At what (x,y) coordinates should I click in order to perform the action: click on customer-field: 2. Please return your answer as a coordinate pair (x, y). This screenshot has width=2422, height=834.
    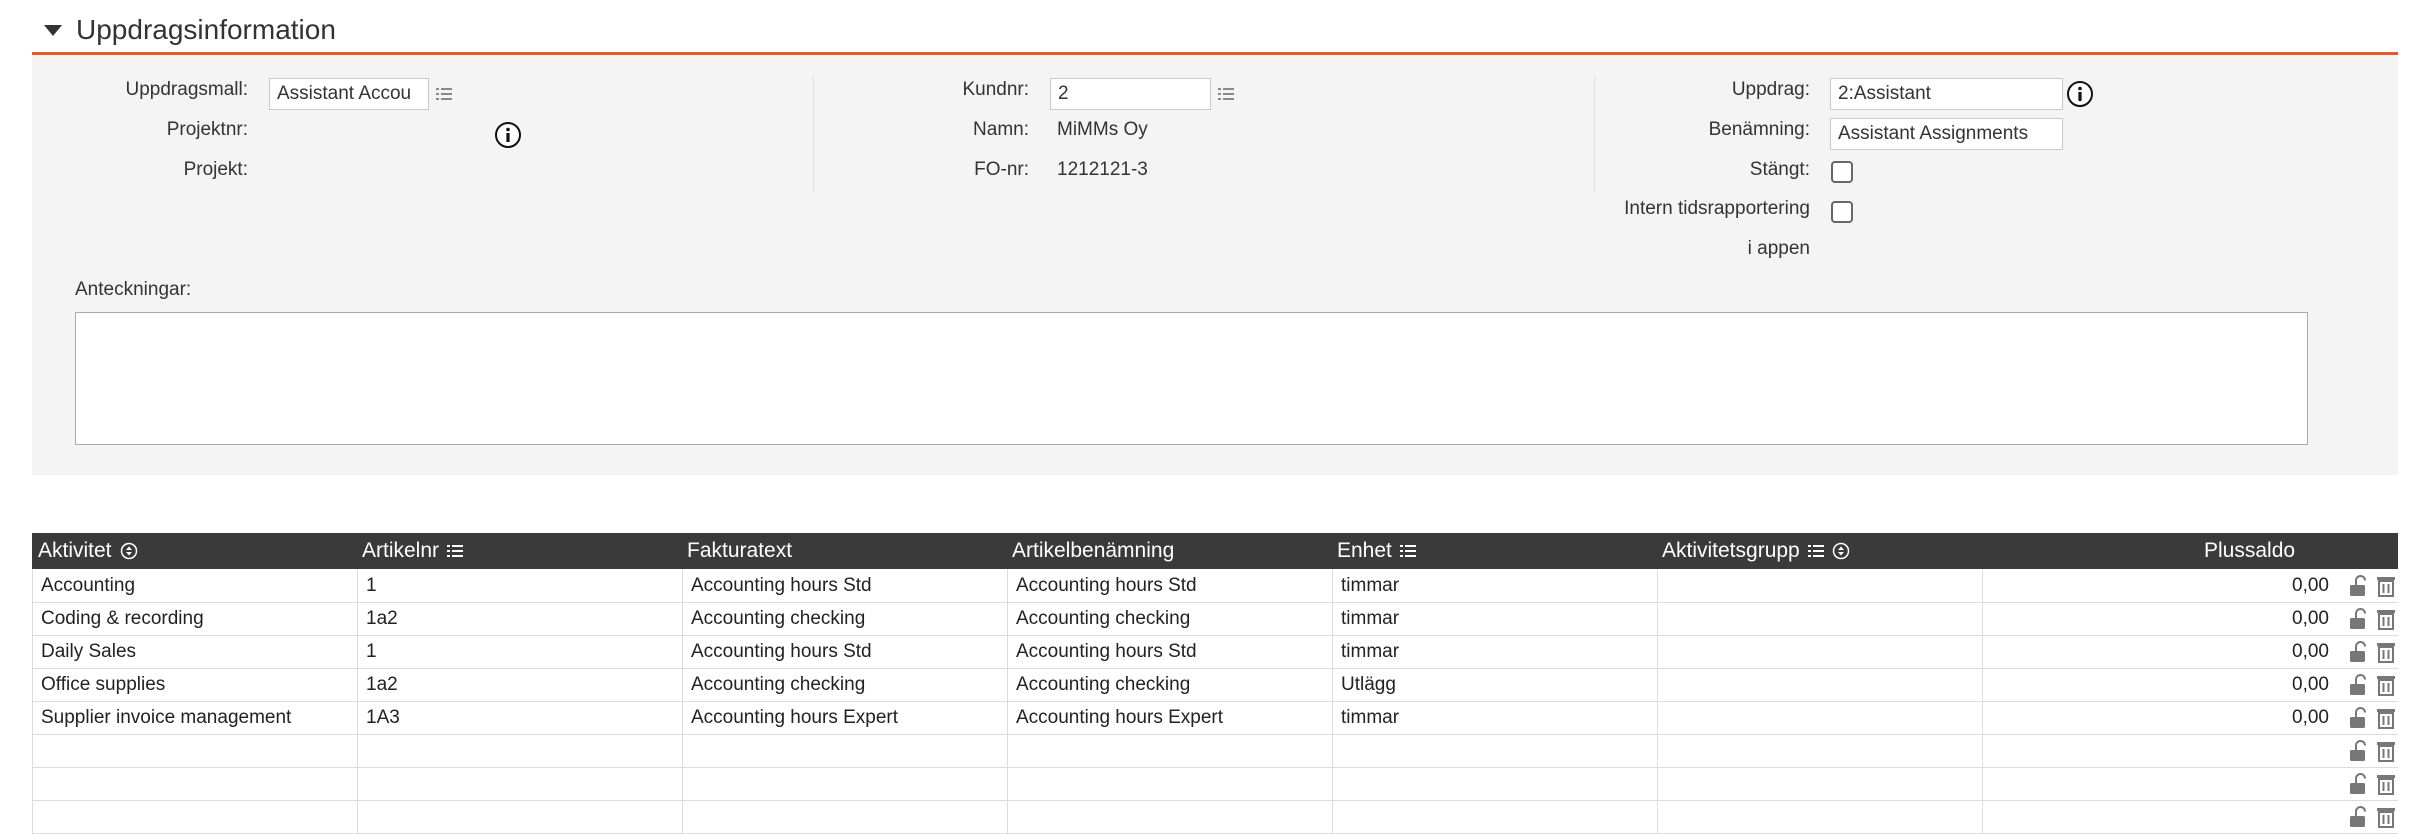
    Looking at the image, I should click on (1130, 94).